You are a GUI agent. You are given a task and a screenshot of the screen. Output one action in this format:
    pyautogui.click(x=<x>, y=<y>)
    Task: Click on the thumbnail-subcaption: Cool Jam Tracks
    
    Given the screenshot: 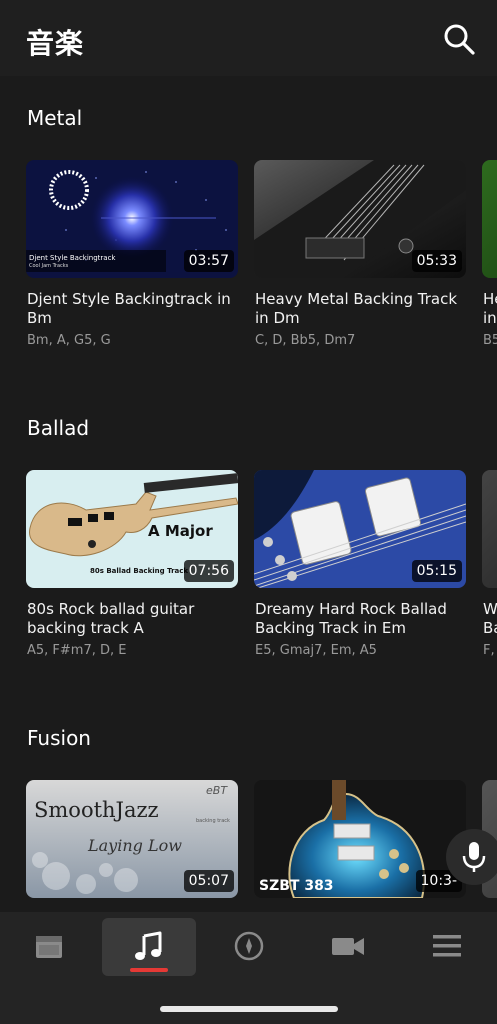 What is the action you would take?
    pyautogui.click(x=49, y=266)
    